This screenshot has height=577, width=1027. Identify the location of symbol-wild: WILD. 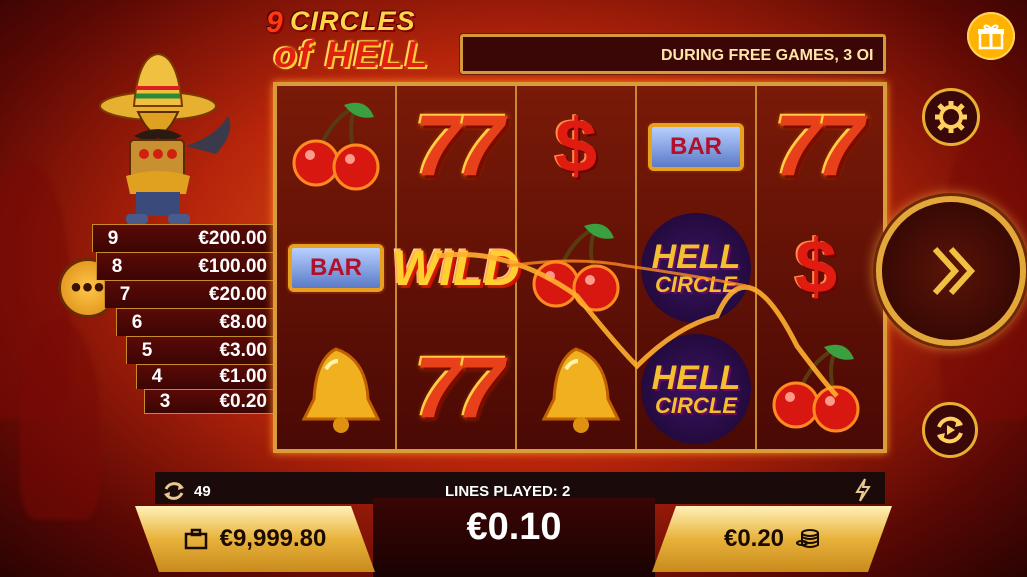
(456, 267).